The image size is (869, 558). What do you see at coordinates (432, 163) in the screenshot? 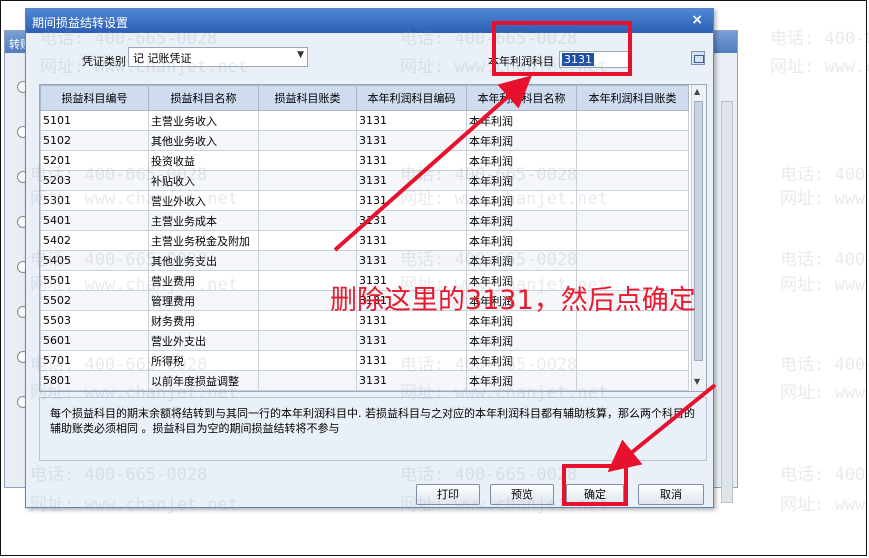
I see `arrow-to-profit-account` at bounding box center [432, 163].